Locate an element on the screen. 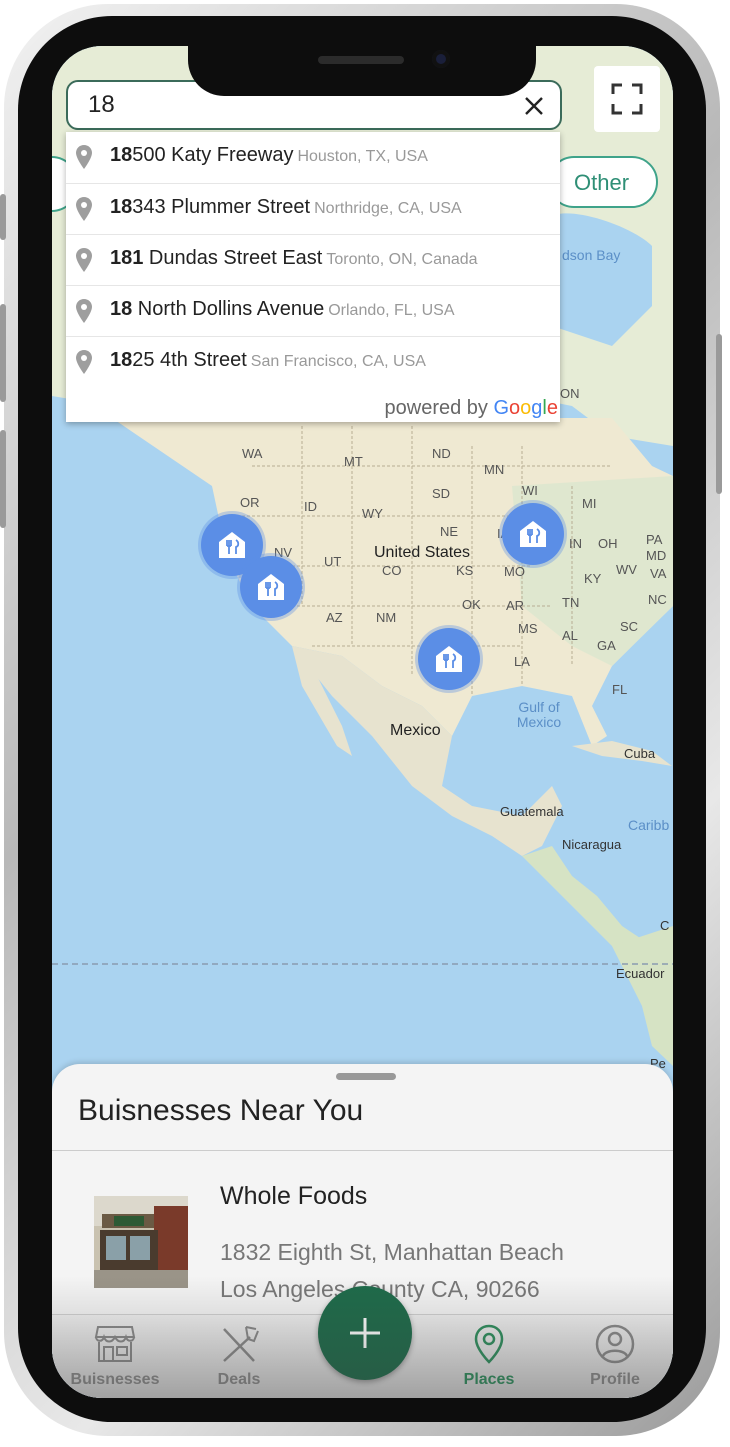 The image size is (730, 1447). map-label-state: WV is located at coordinates (626, 569).